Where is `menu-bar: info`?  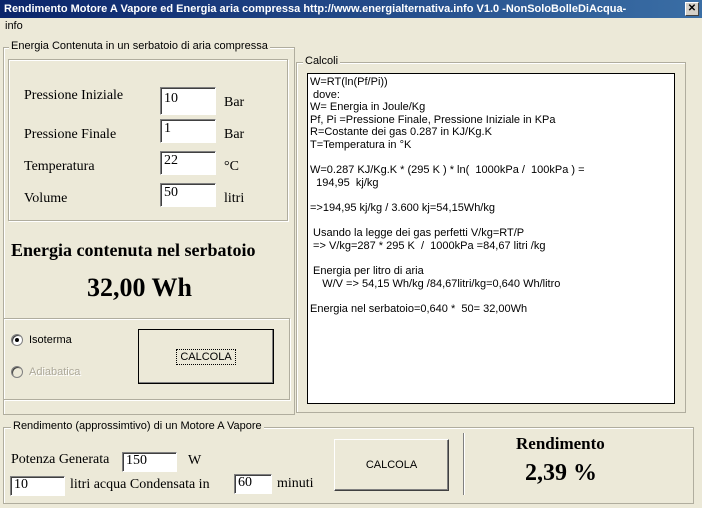
menu-bar: info is located at coordinates (351, 27).